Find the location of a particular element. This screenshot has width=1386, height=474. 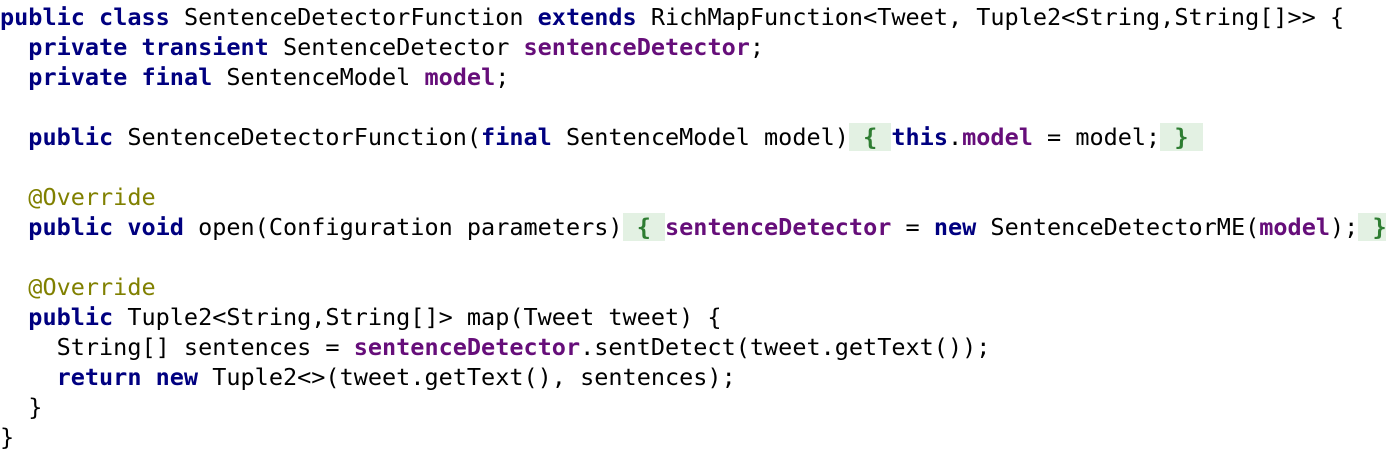

code-token: SentenceDetectorFunction is located at coordinates (353, 17).